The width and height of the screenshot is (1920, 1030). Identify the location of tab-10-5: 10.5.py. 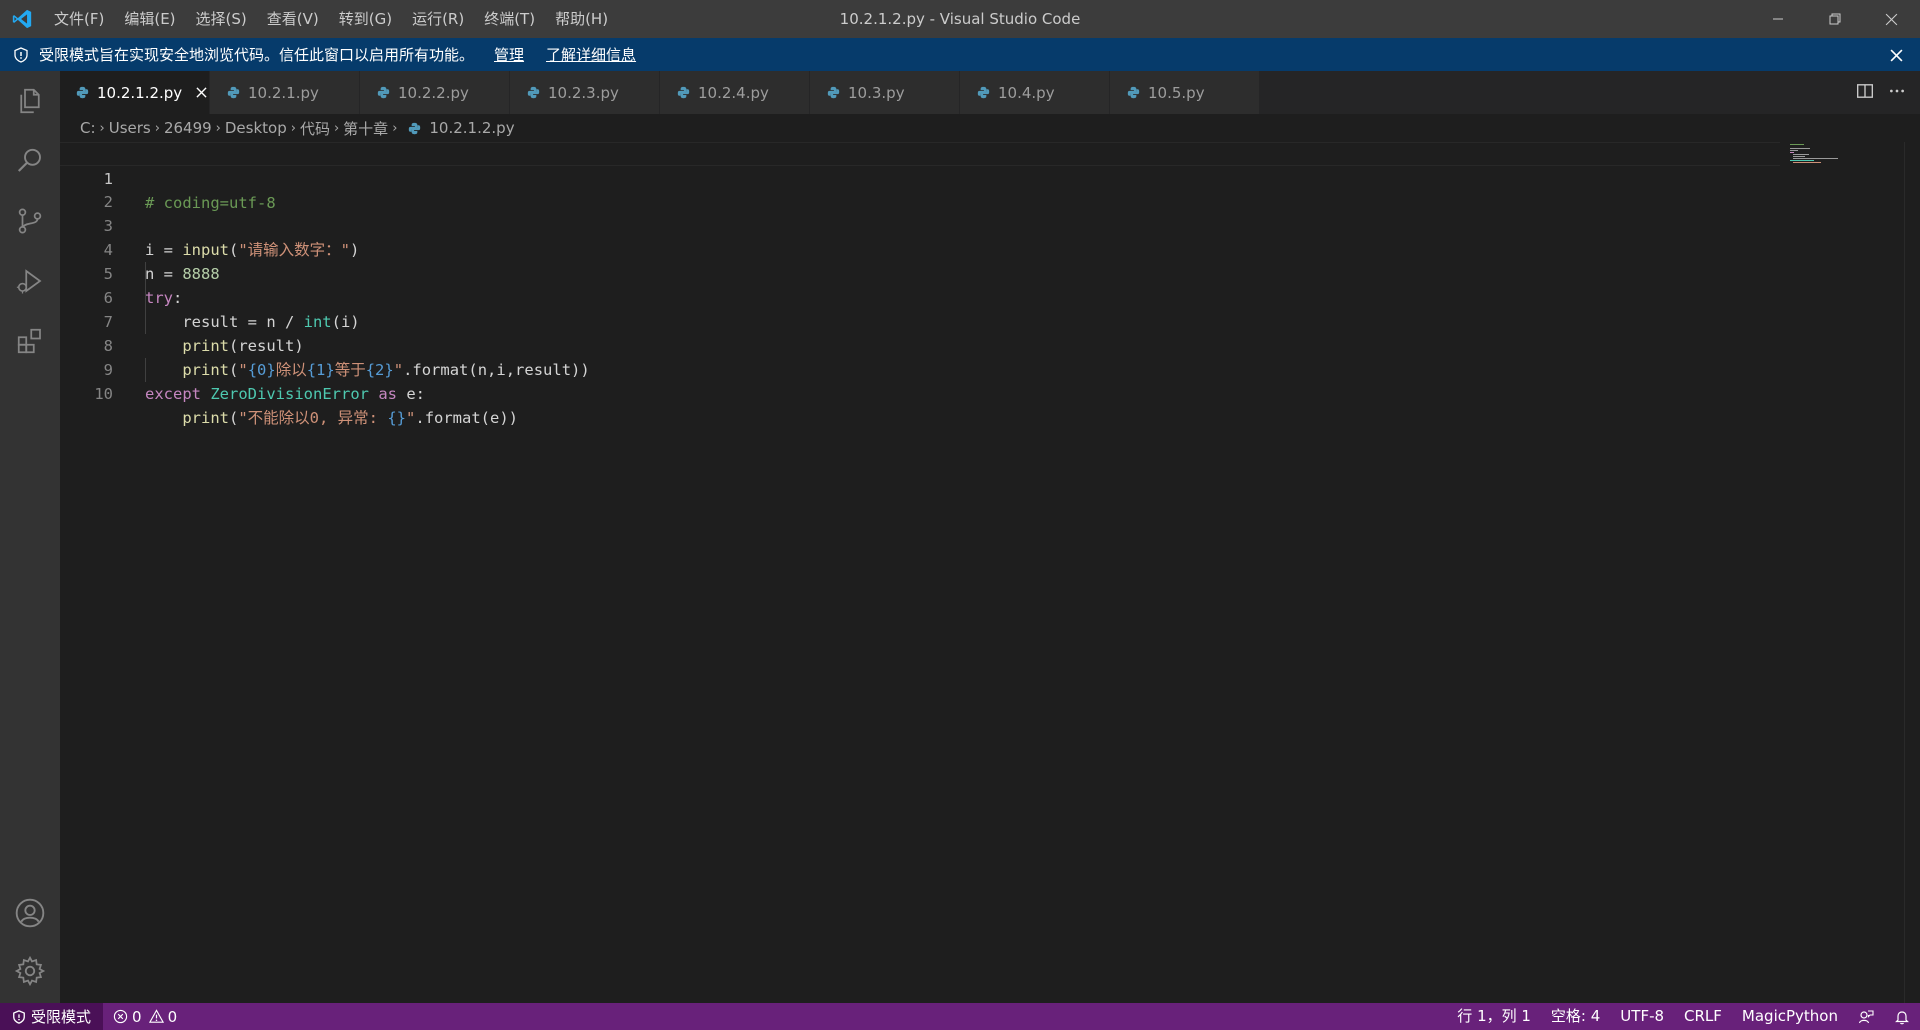
(1185, 92).